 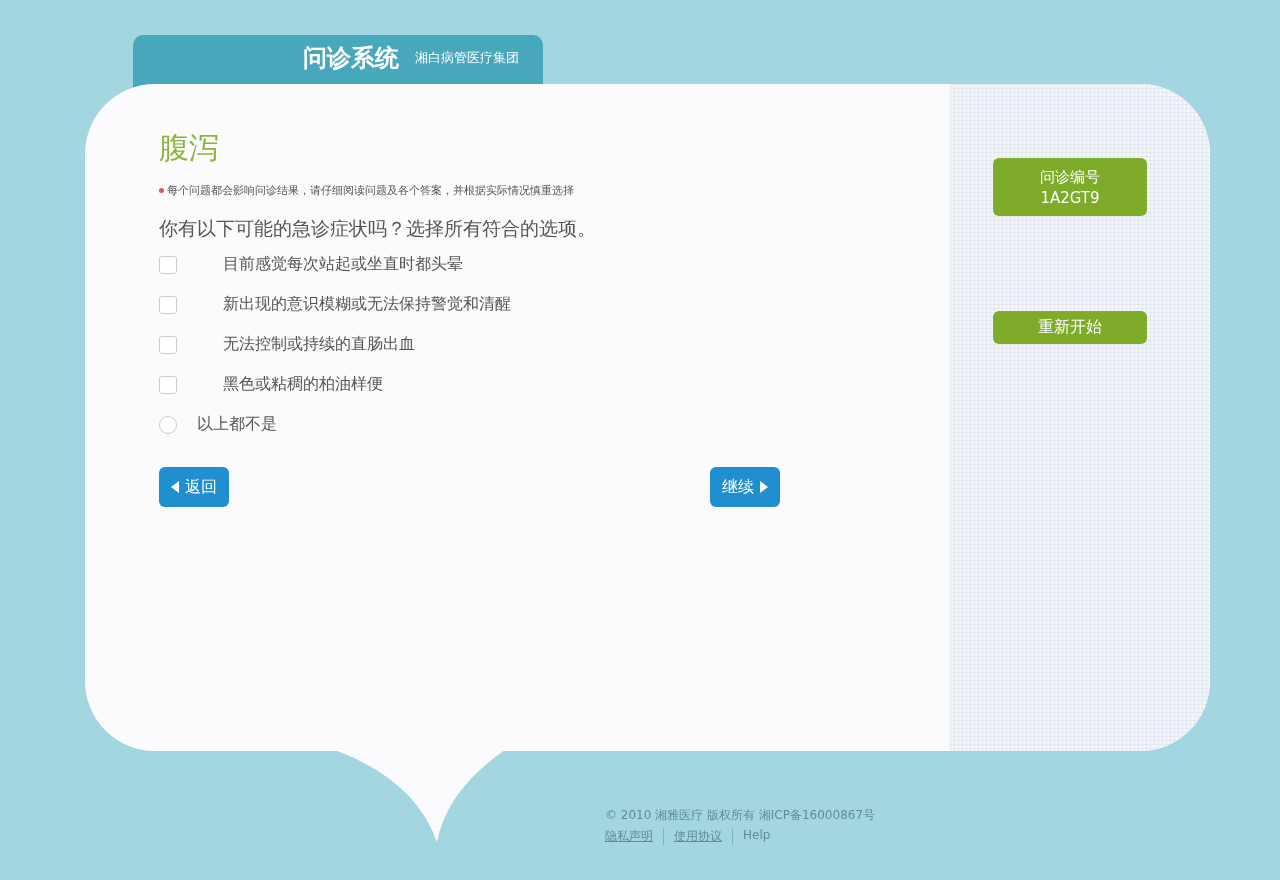 I want to click on left-triangle-icon, so click(x=175, y=487).